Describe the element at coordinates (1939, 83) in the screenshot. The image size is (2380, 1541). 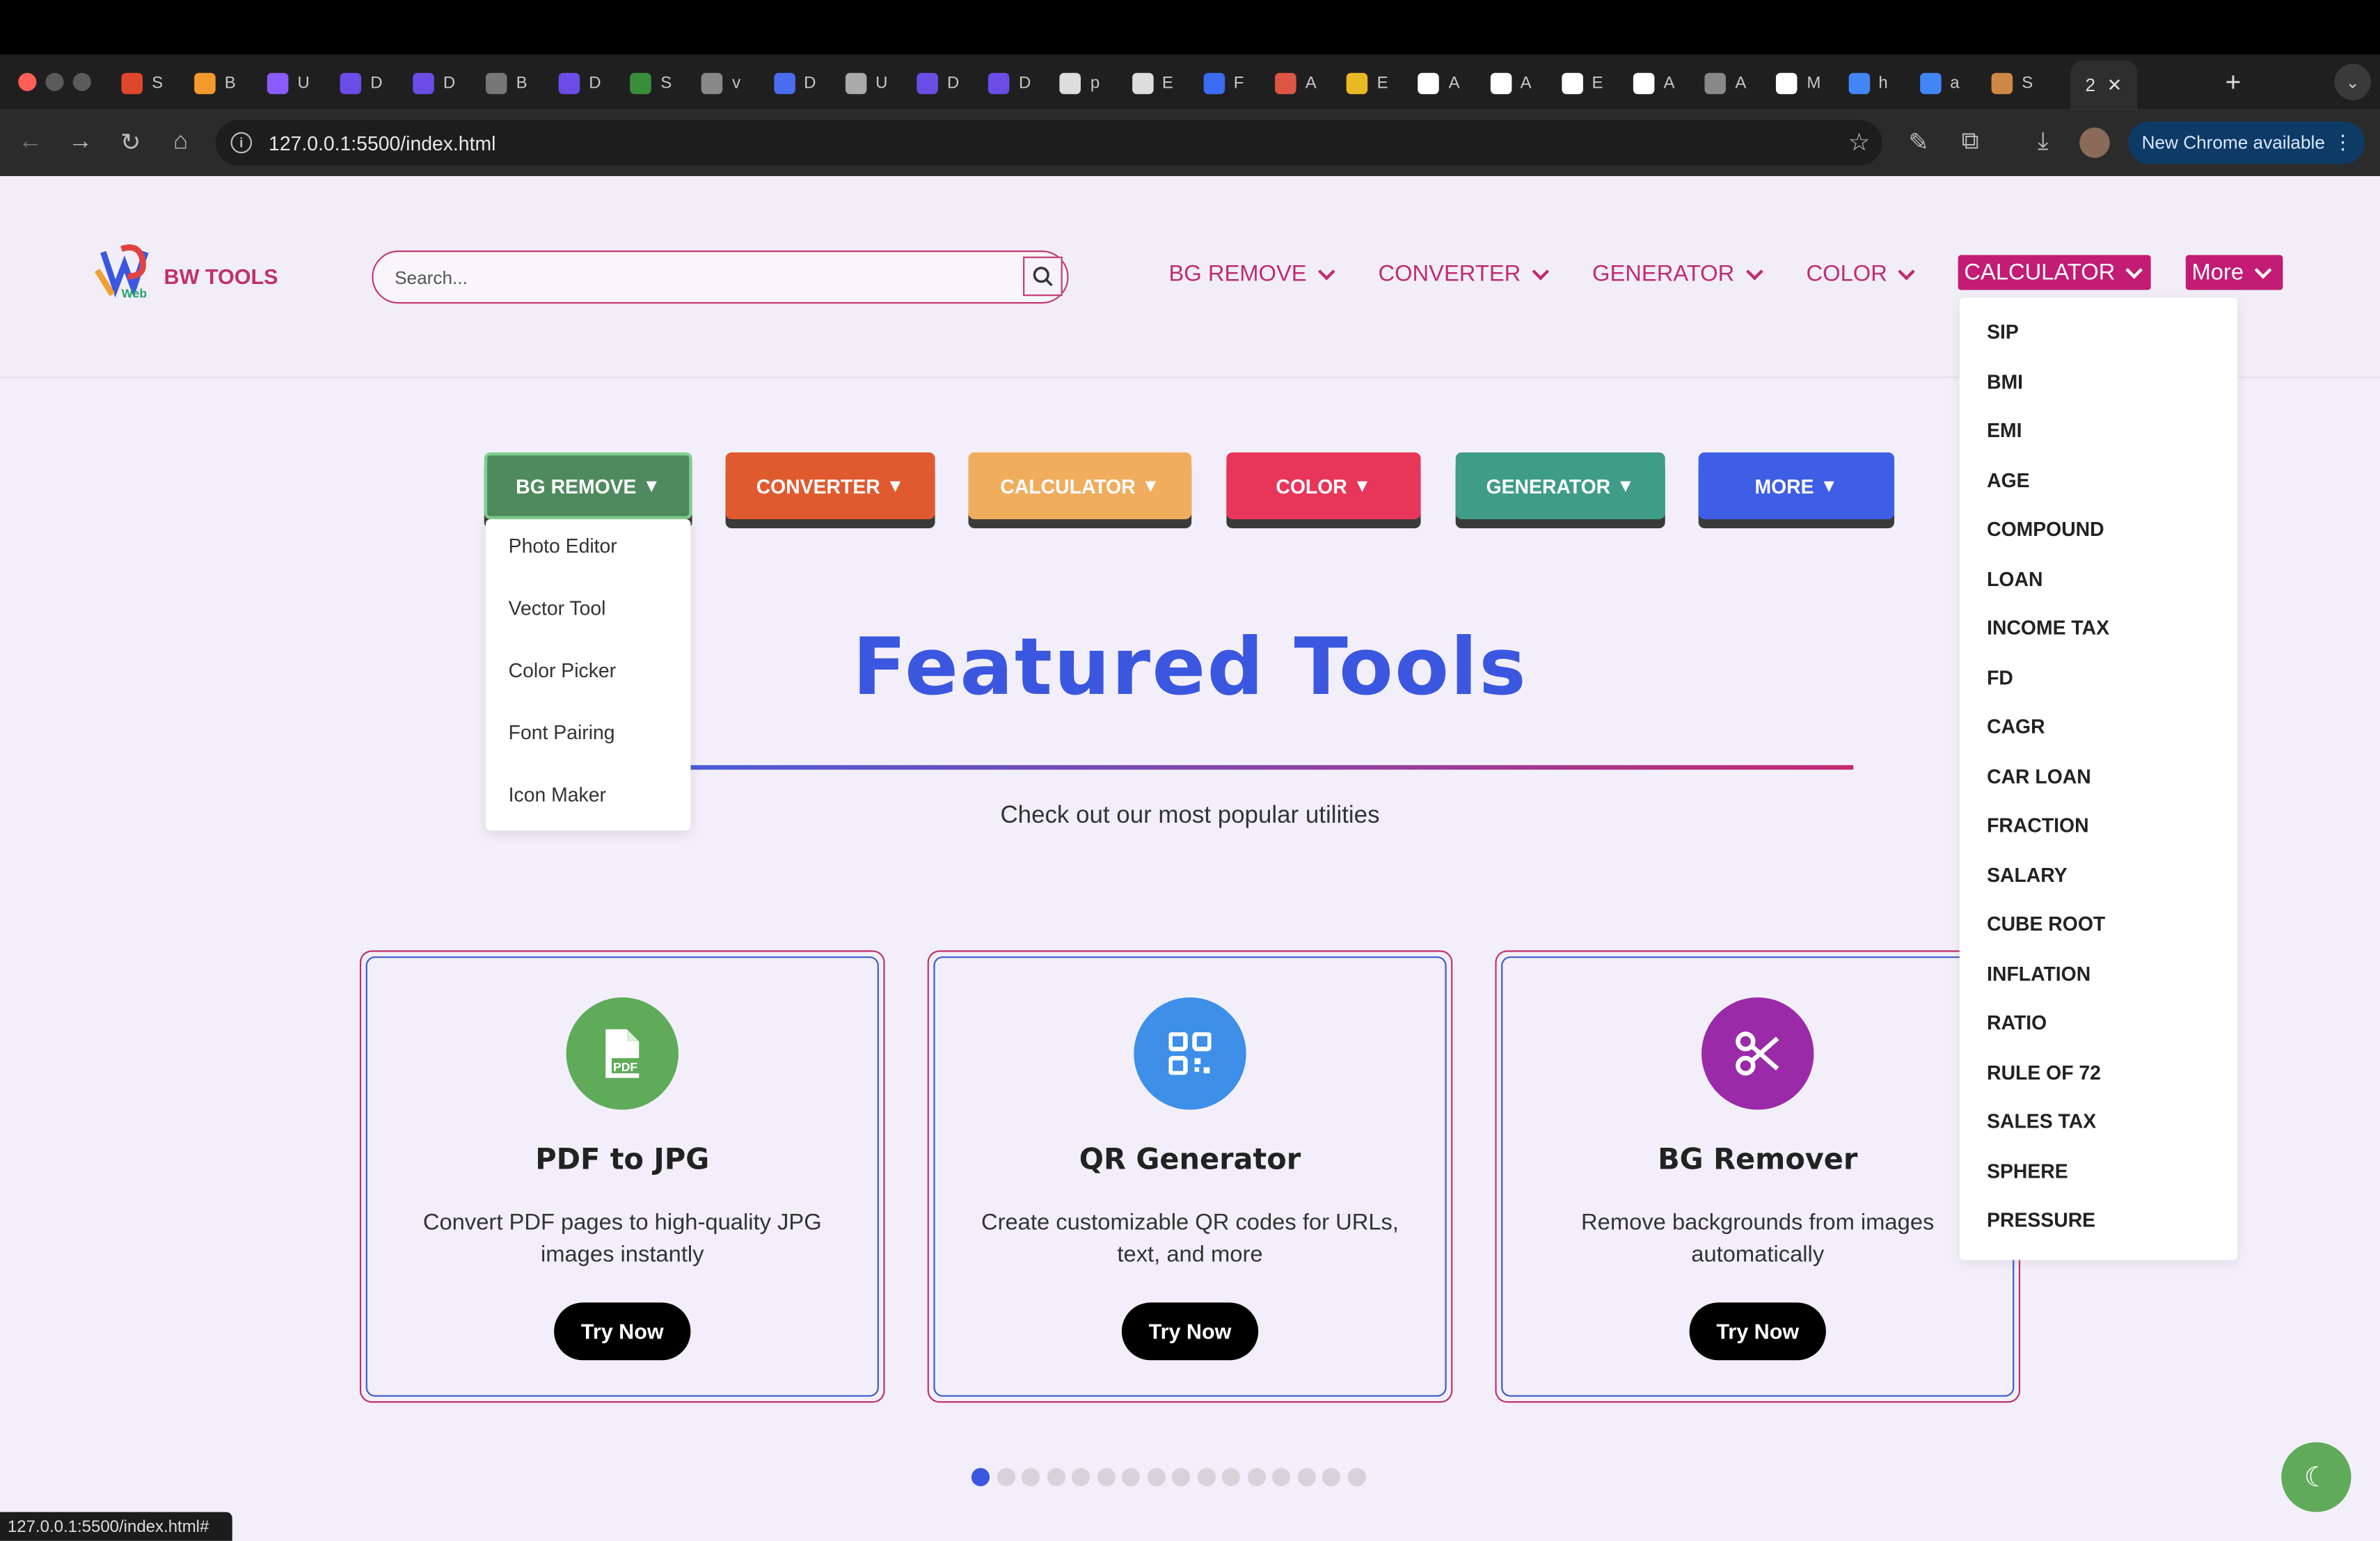
I see `browser-tab: a` at that location.